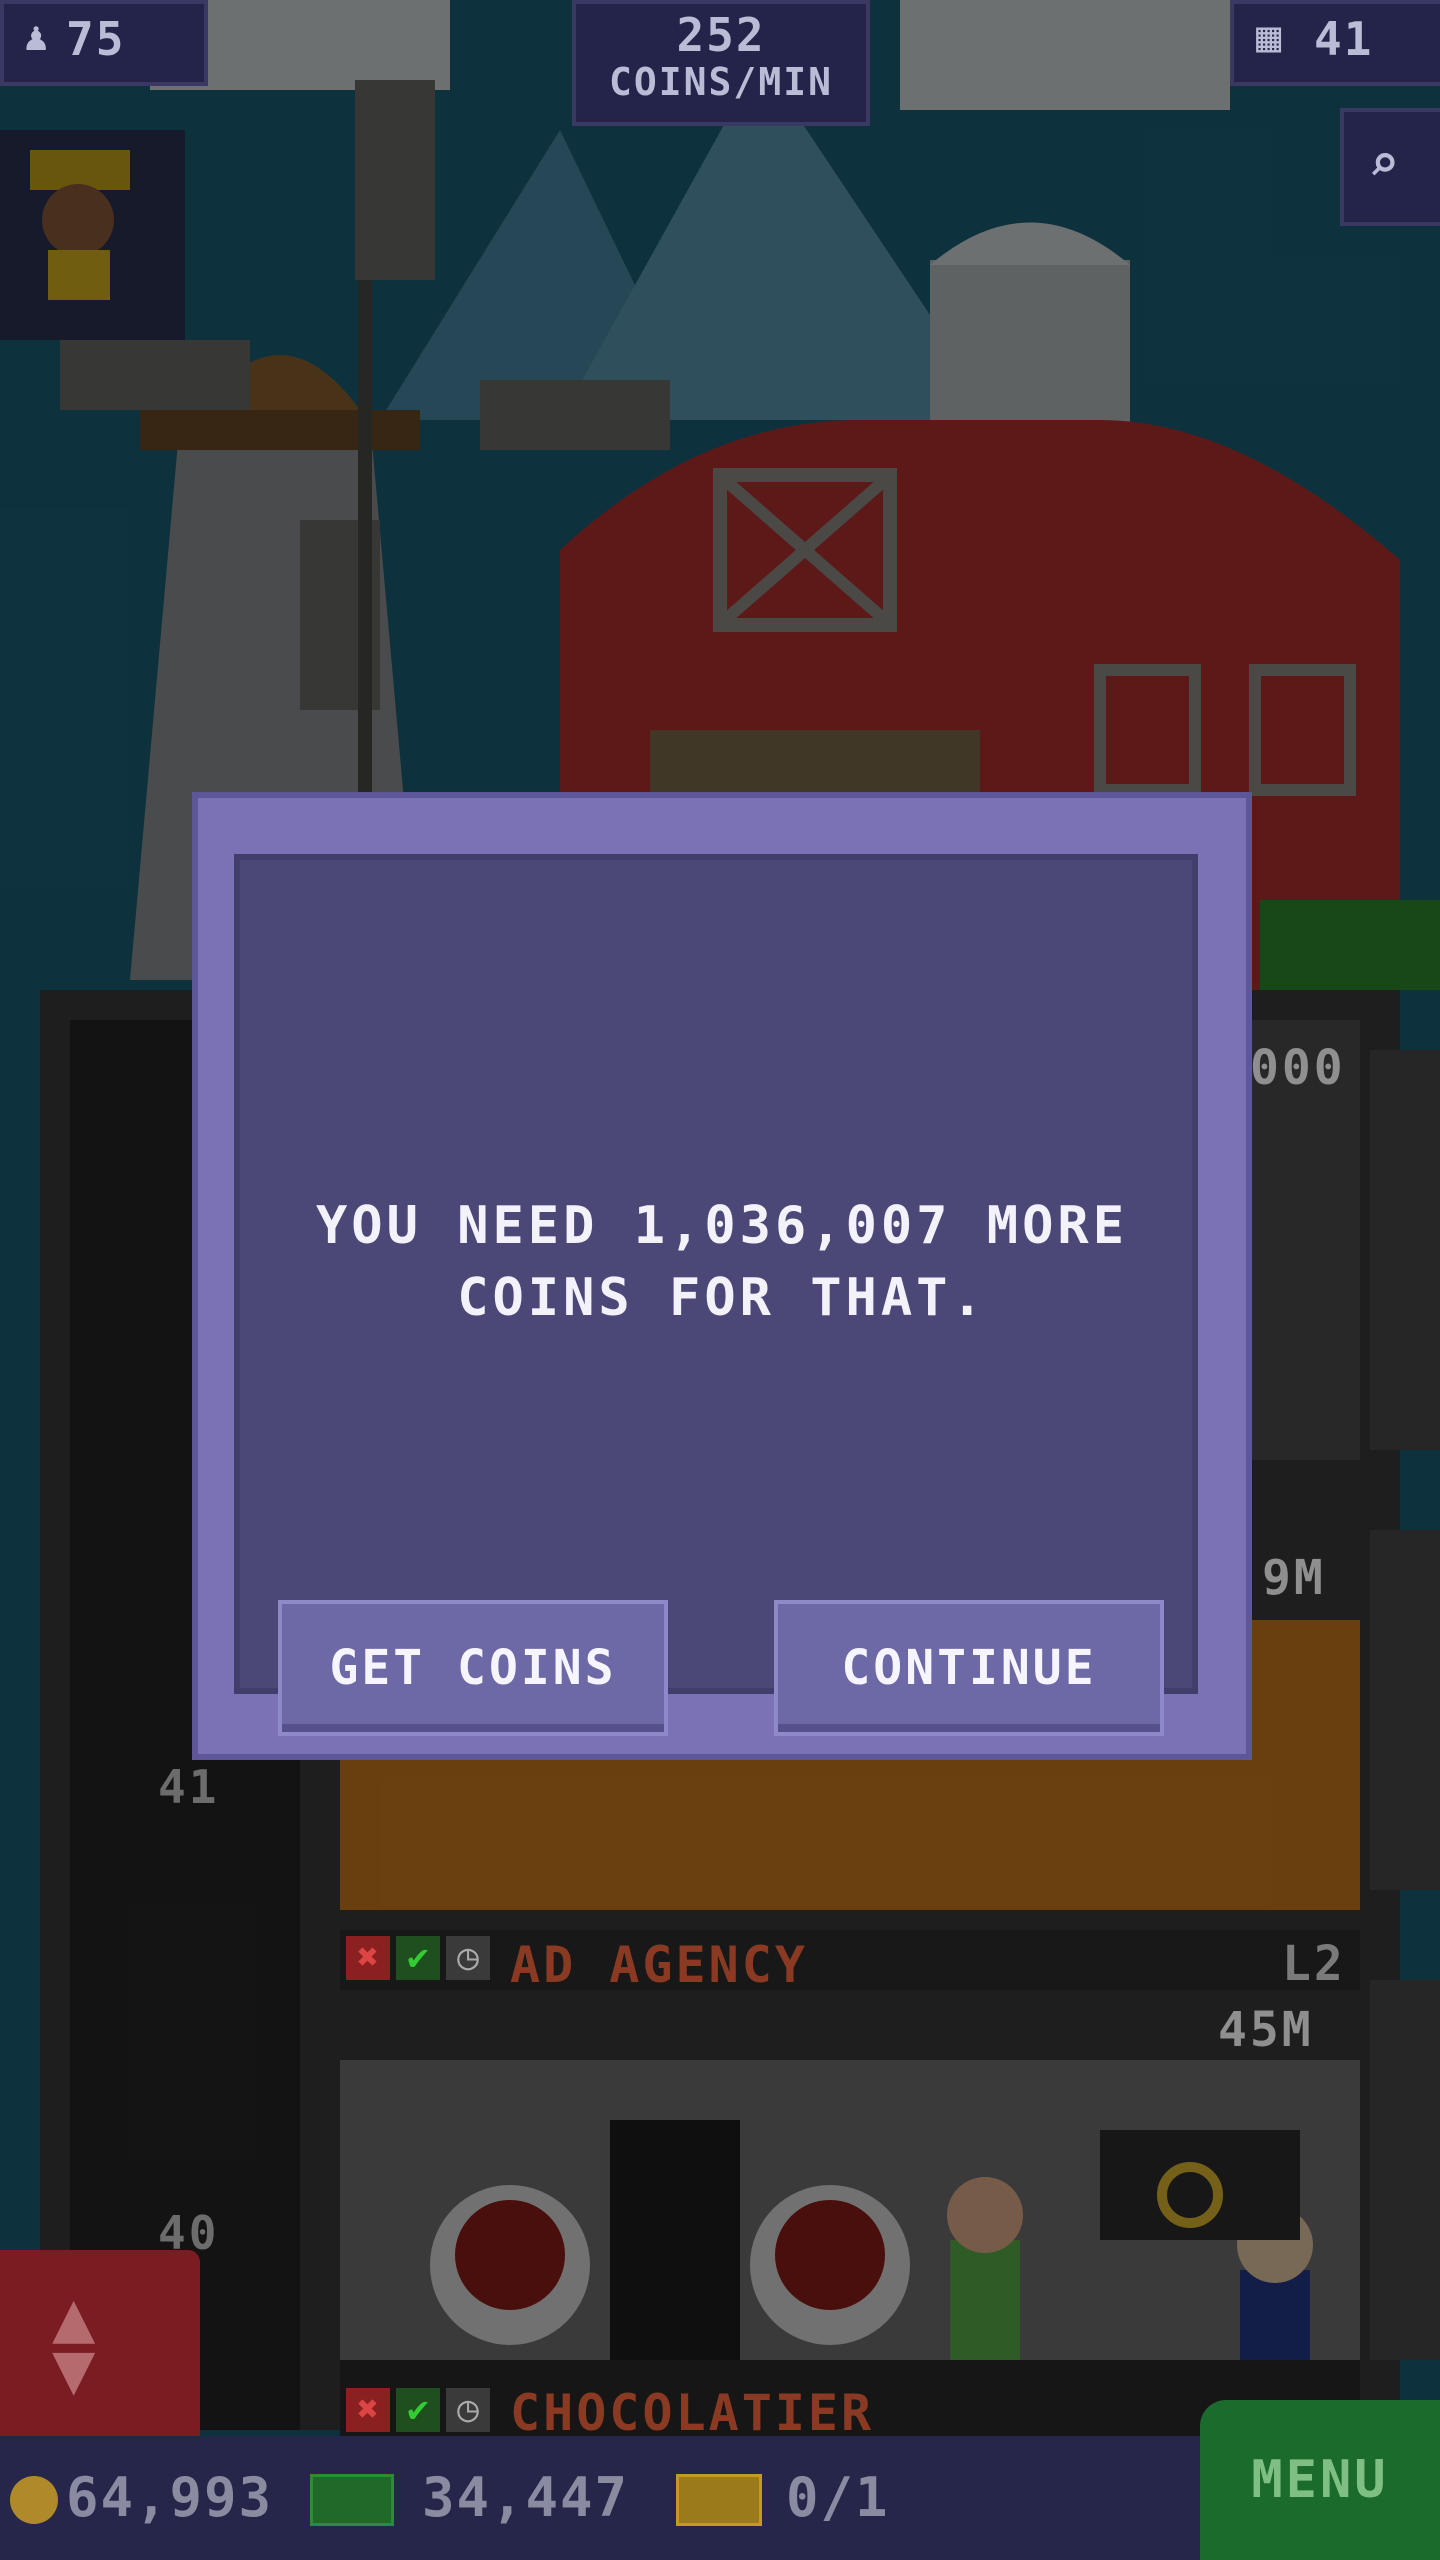 The width and height of the screenshot is (1440, 2560). Describe the element at coordinates (189, 1787) in the screenshot. I see `elevator-floor-41: 41` at that location.